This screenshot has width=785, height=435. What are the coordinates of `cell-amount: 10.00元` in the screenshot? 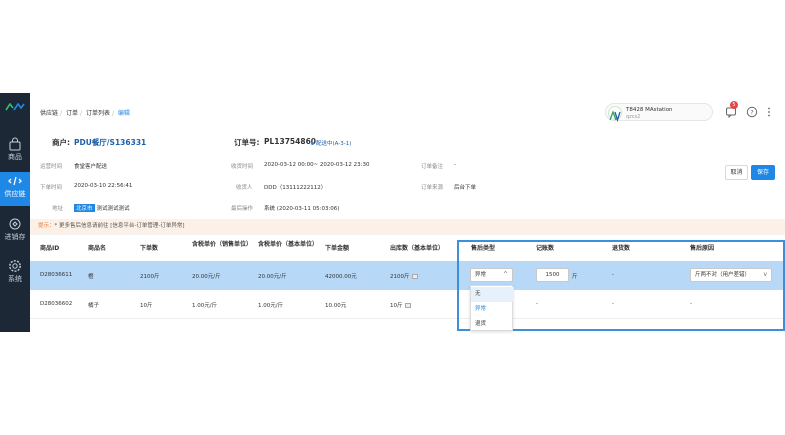 It's located at (336, 306).